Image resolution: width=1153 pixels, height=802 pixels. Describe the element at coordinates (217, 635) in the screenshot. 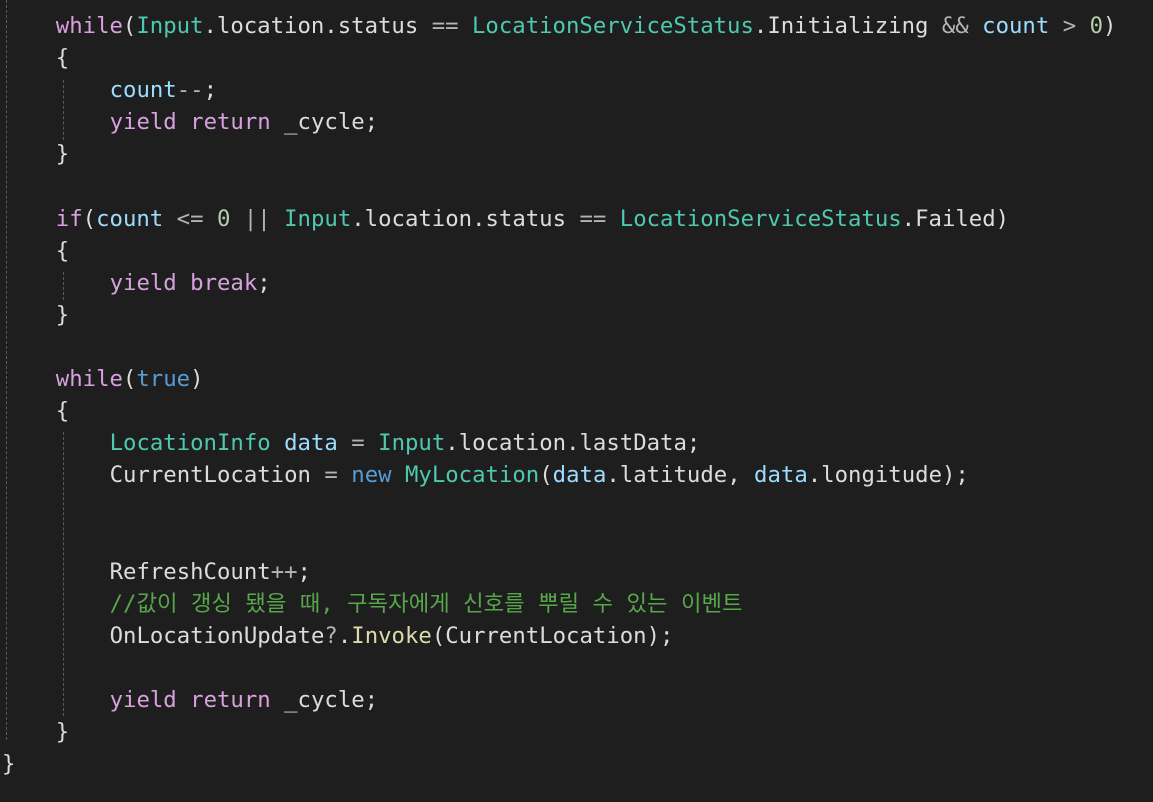

I see `code-token: OnLocationUpdate` at that location.